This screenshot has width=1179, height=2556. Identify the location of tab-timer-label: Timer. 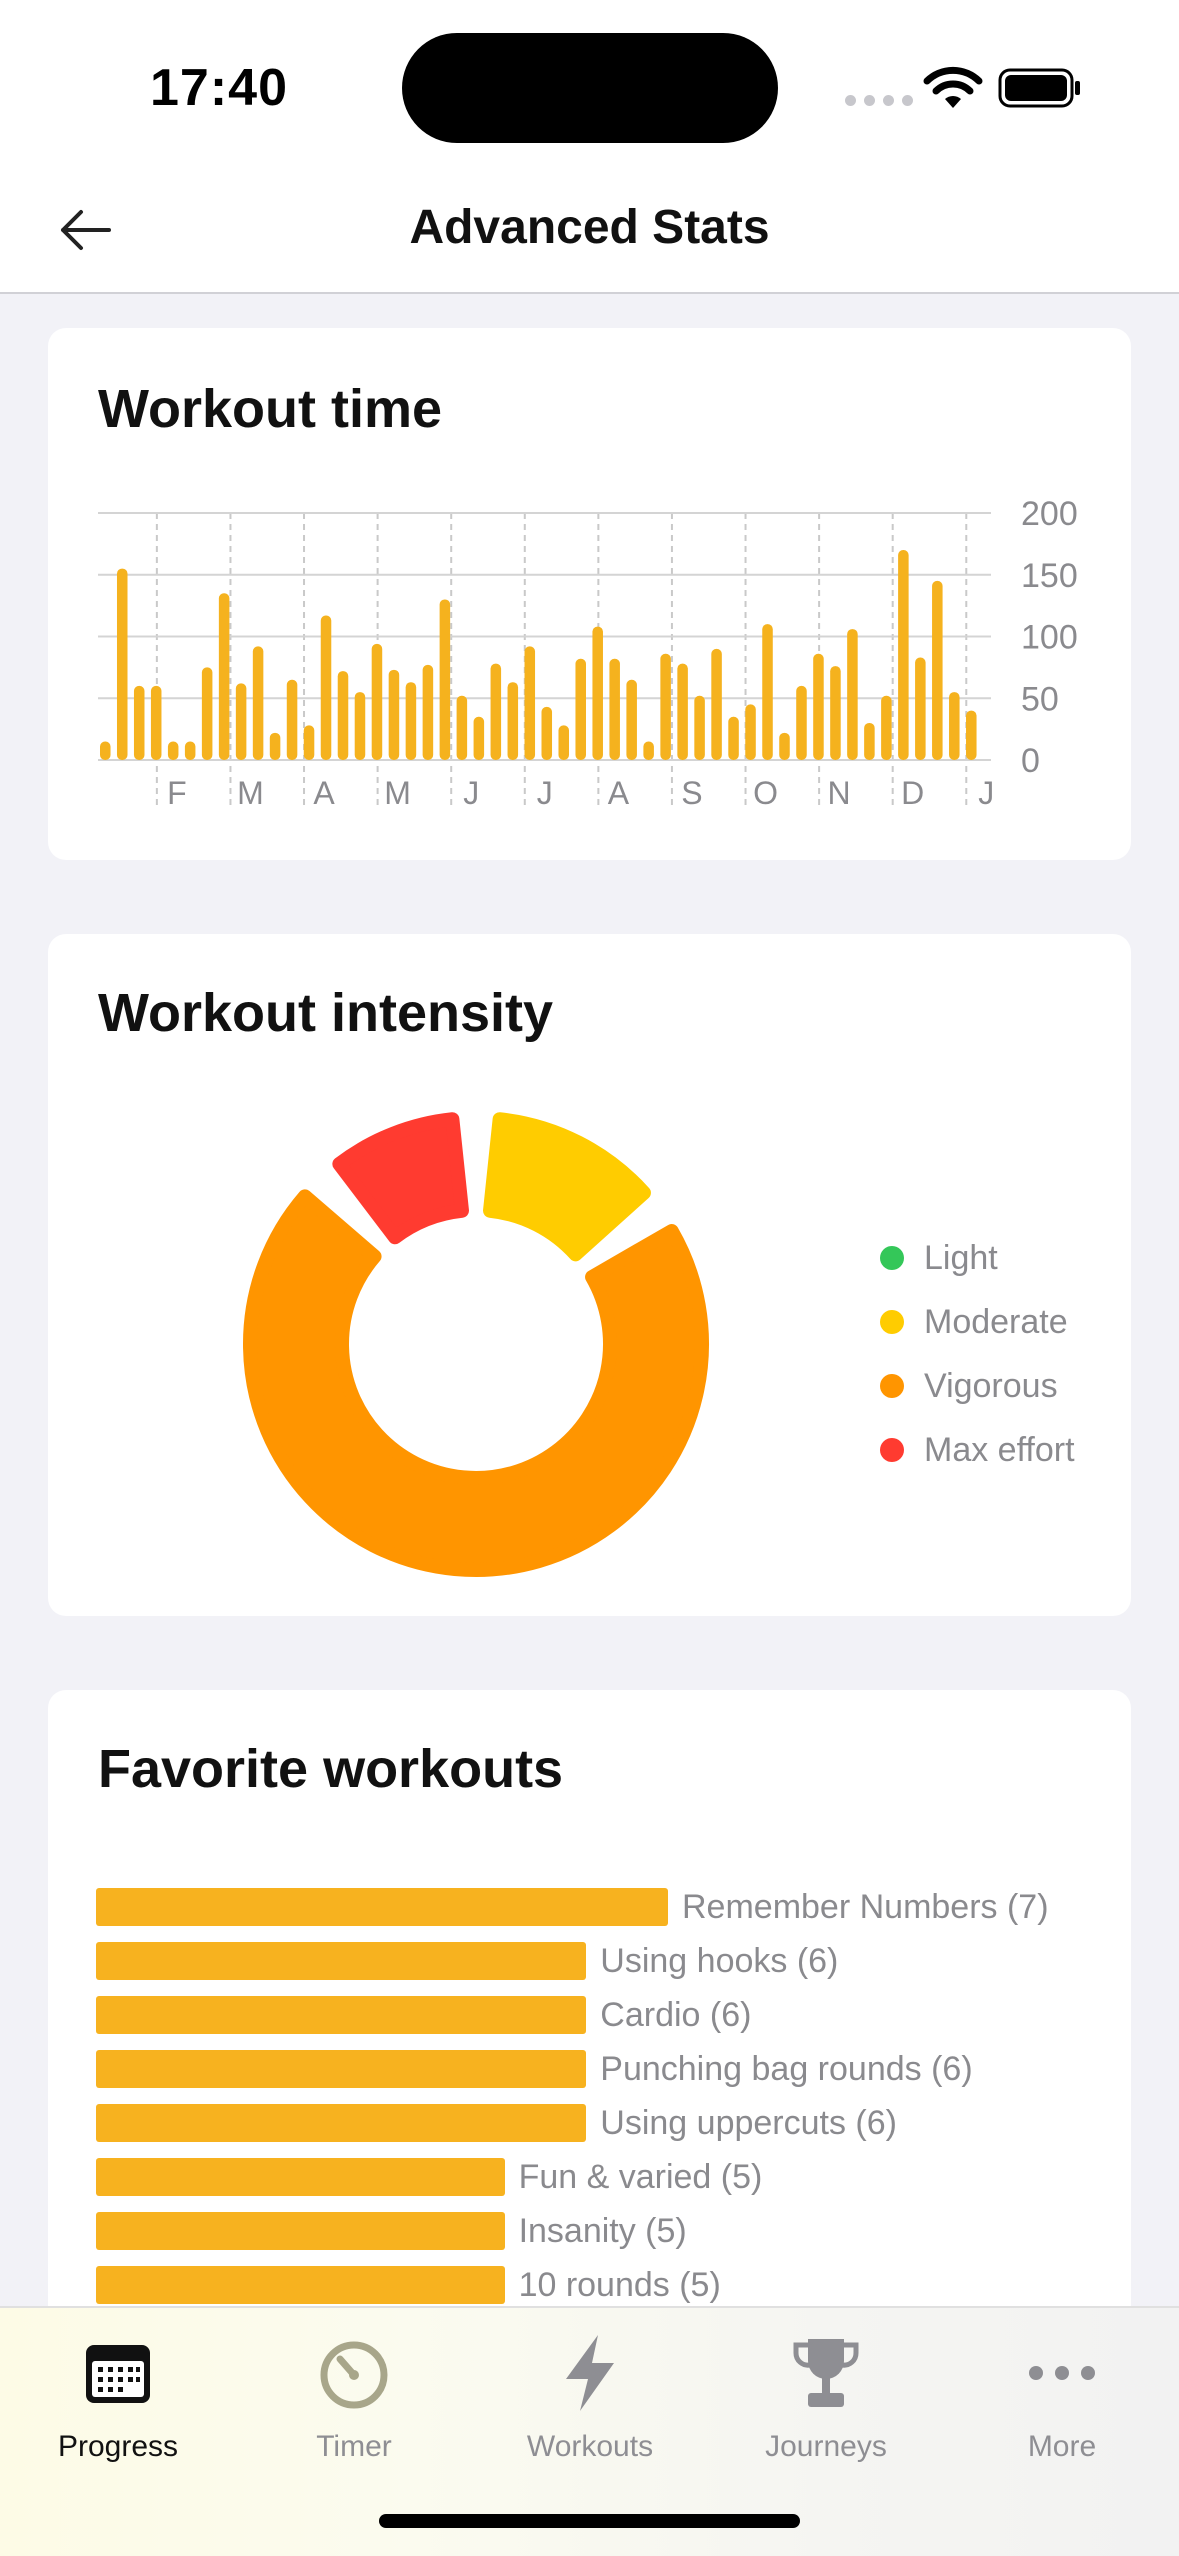
(354, 2446).